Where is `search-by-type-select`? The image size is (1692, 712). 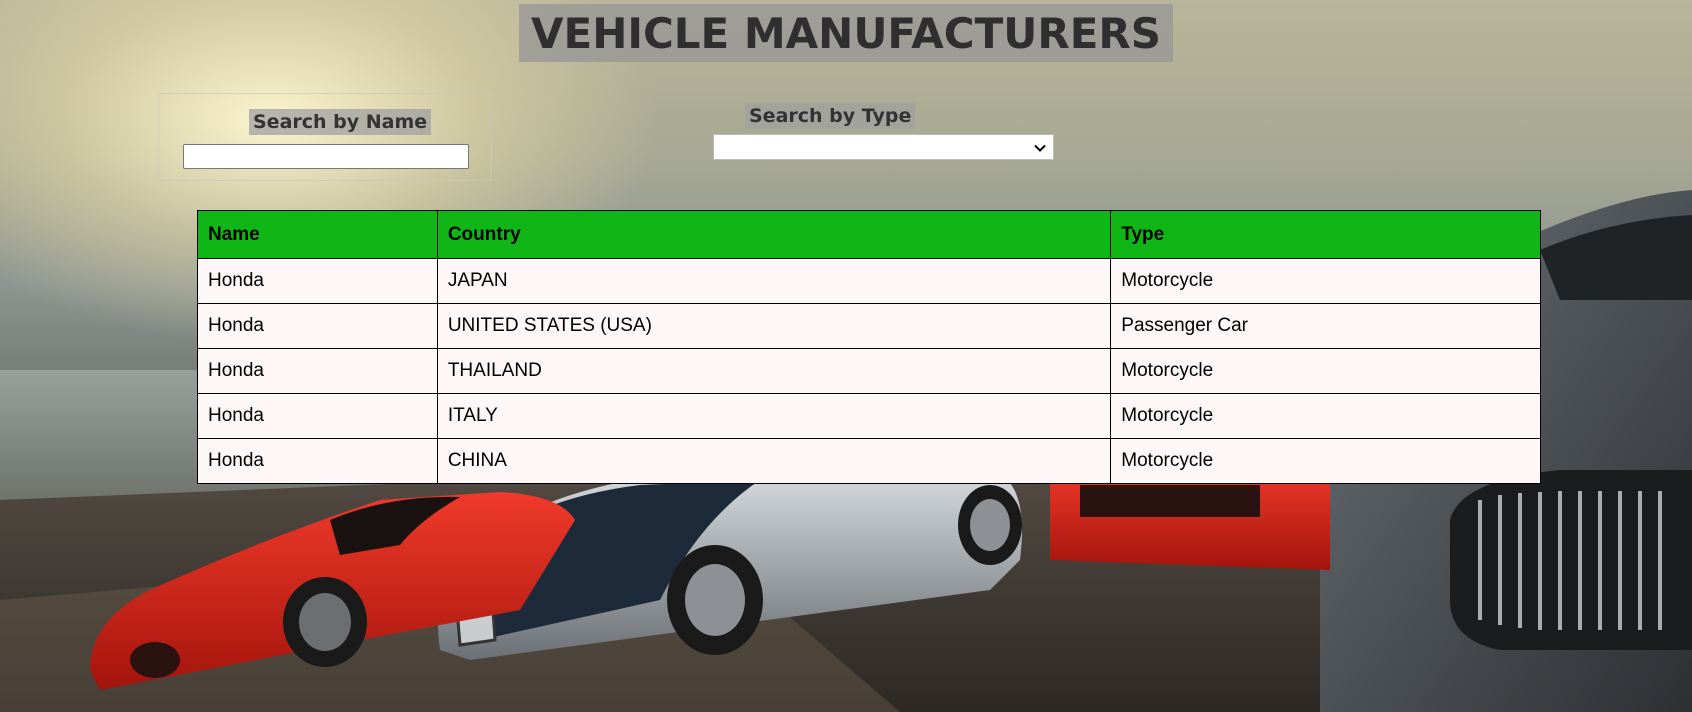 search-by-type-select is located at coordinates (883, 147).